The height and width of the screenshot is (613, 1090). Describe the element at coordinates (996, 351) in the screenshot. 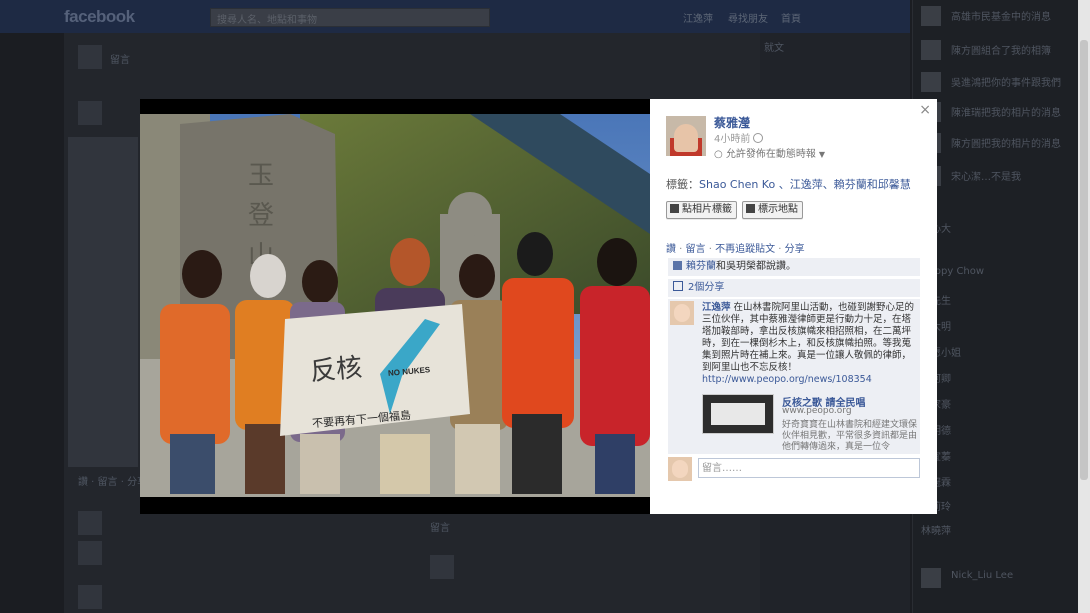

I see `sidebar-item: 心愿小姐` at that location.